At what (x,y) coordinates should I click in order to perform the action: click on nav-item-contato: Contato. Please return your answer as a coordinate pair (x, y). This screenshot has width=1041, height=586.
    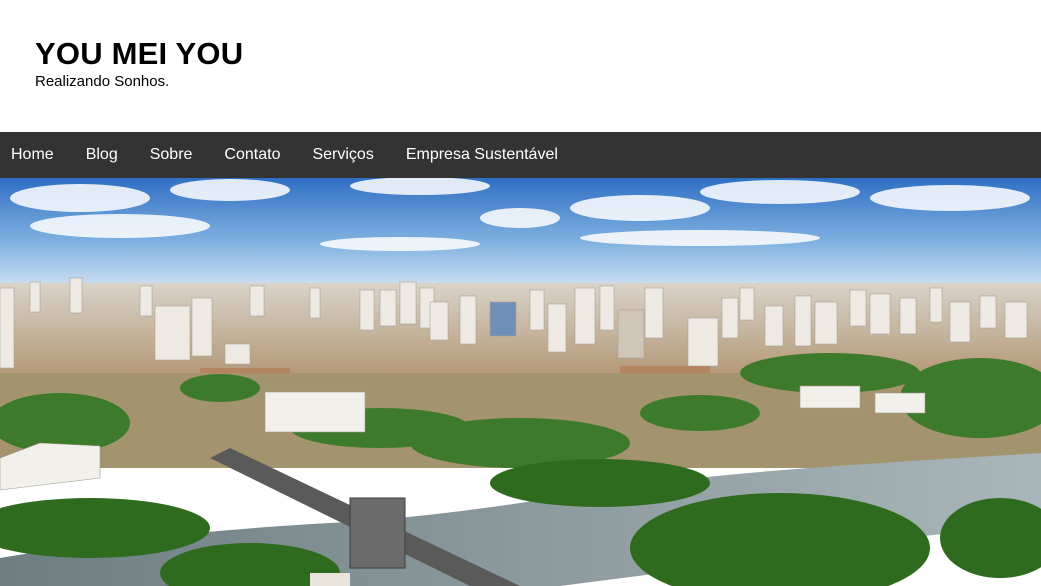
    Looking at the image, I should click on (252, 155).